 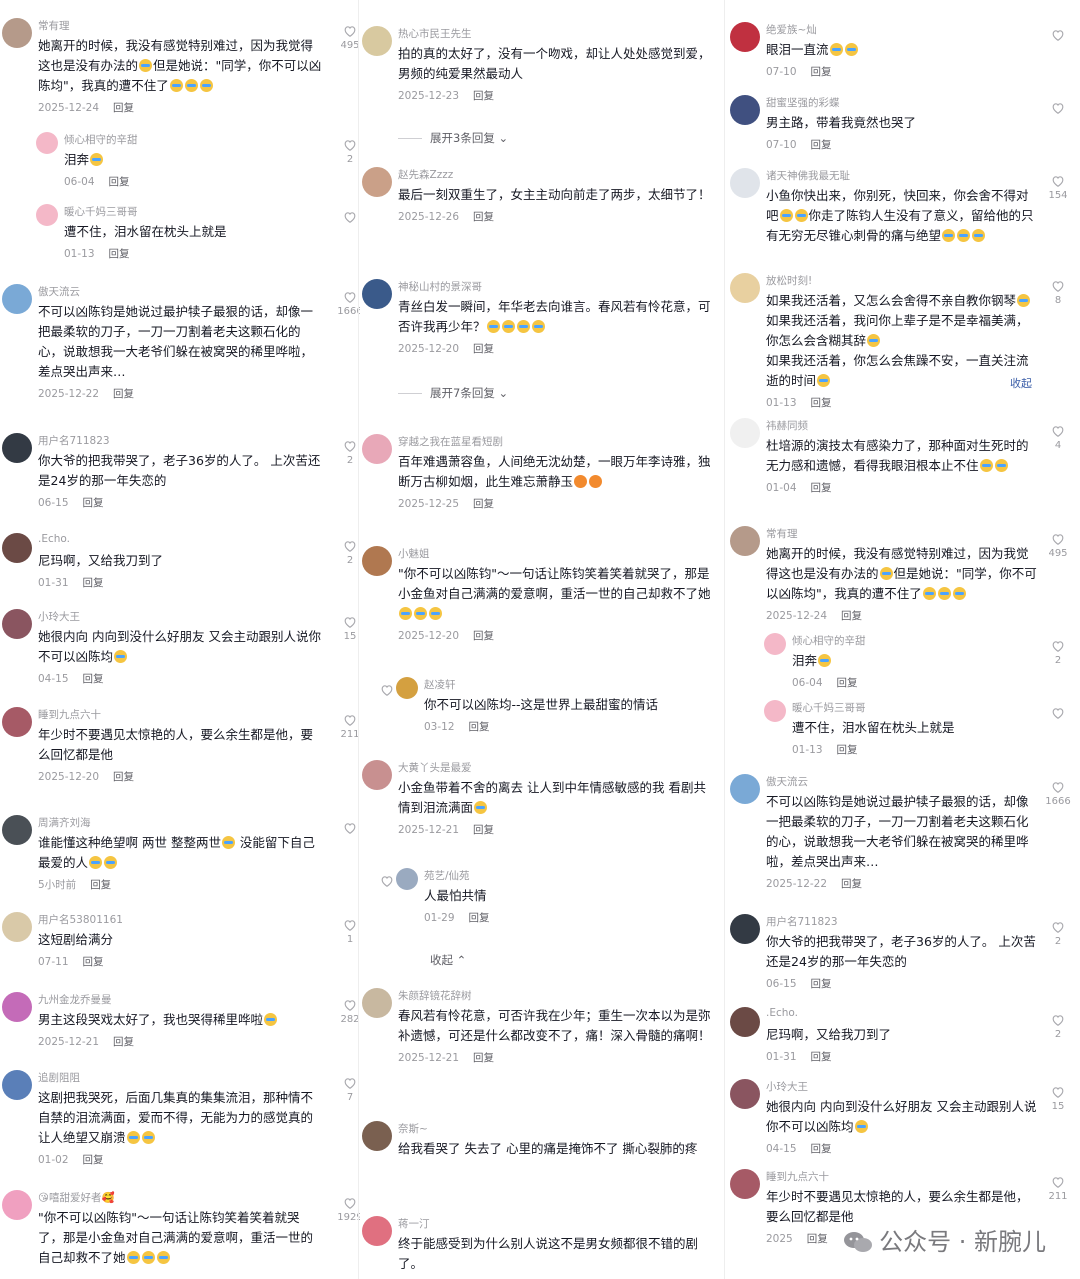 What do you see at coordinates (347, 726) in the screenshot?
I see `like-button: 211` at bounding box center [347, 726].